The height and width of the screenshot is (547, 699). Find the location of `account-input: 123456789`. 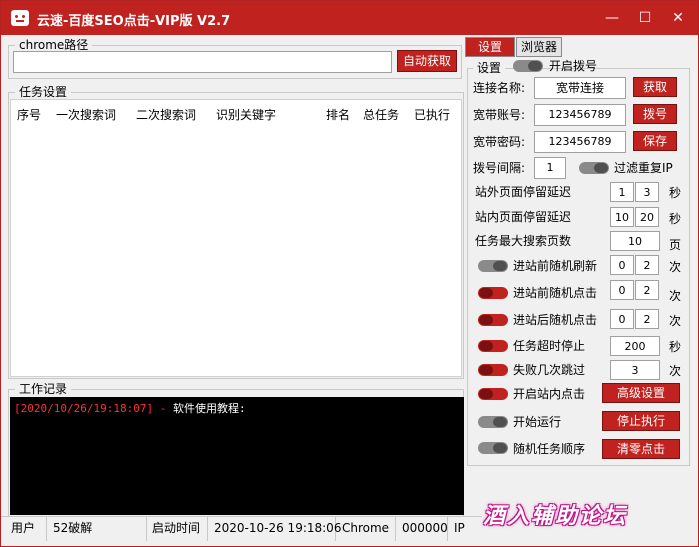

account-input: 123456789 is located at coordinates (580, 115).